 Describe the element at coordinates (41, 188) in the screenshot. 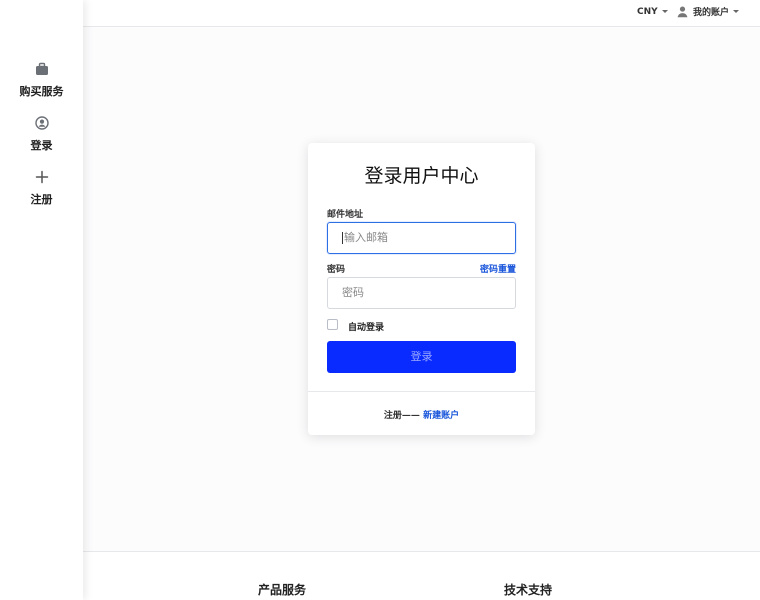

I see `sidebar-item-register: 注册` at that location.